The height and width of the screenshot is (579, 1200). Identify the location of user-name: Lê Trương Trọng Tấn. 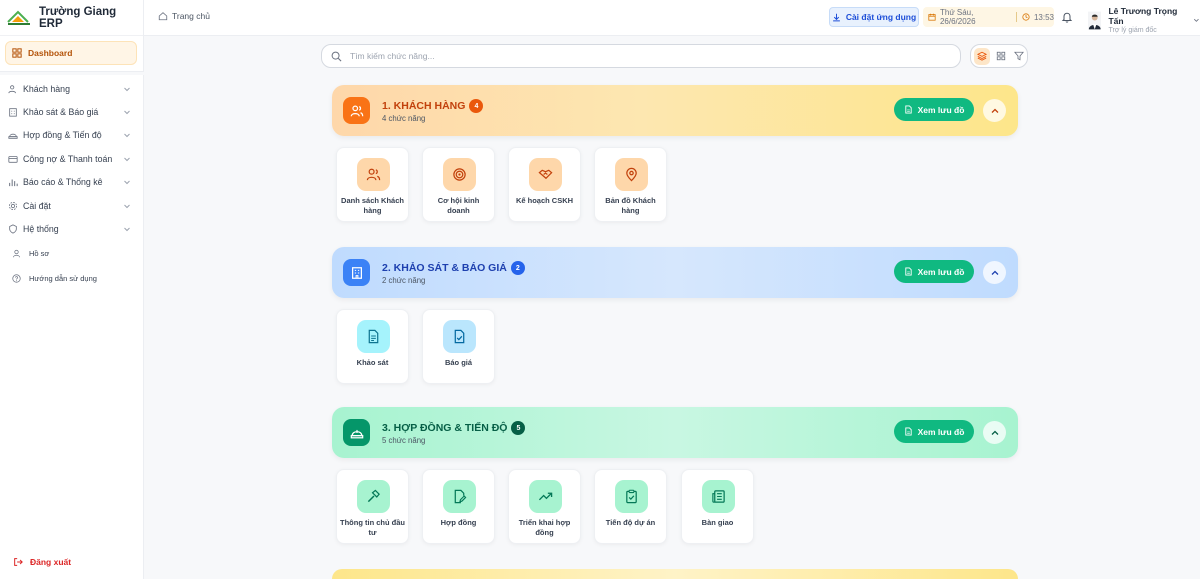
(1143, 16).